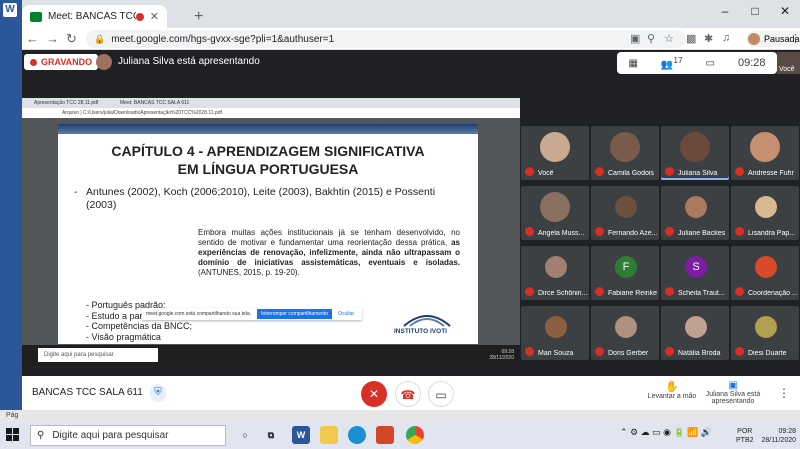 The image size is (800, 449). I want to click on raise-hand-label: Levantar a mão, so click(672, 396).